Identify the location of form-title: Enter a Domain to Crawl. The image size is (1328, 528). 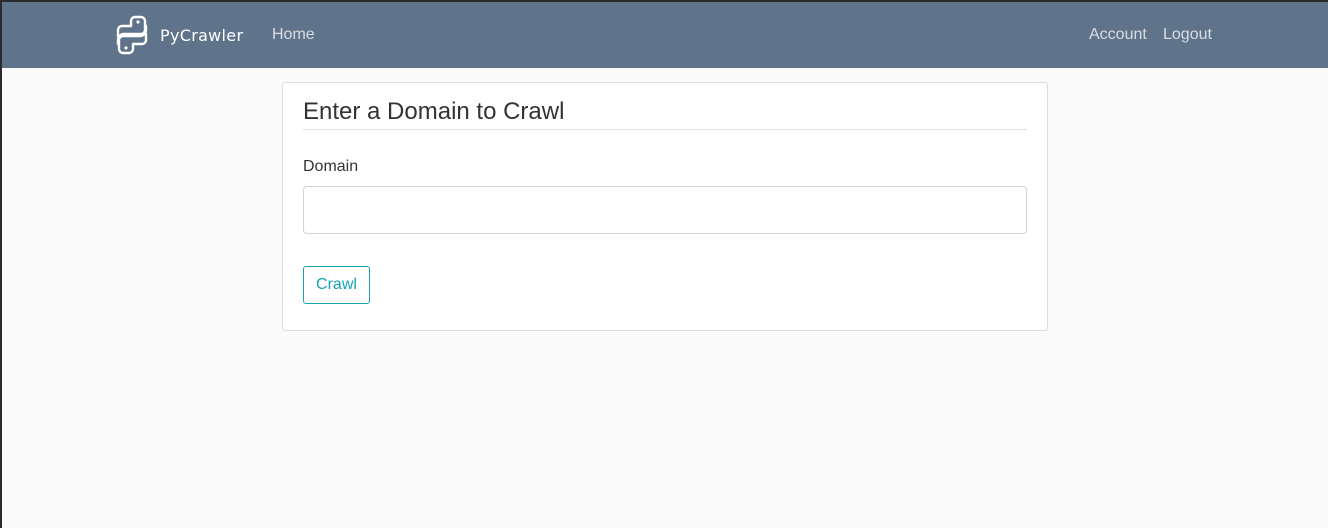
(434, 111).